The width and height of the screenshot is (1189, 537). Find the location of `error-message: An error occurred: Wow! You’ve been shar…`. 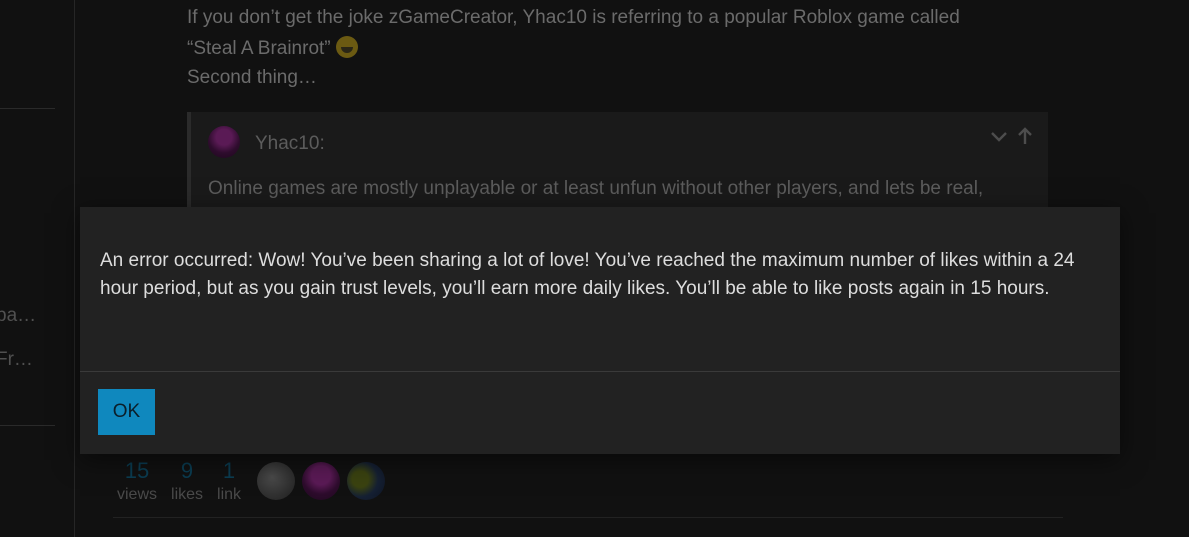

error-message: An error occurred: Wow! You’ve been shar… is located at coordinates (587, 274).